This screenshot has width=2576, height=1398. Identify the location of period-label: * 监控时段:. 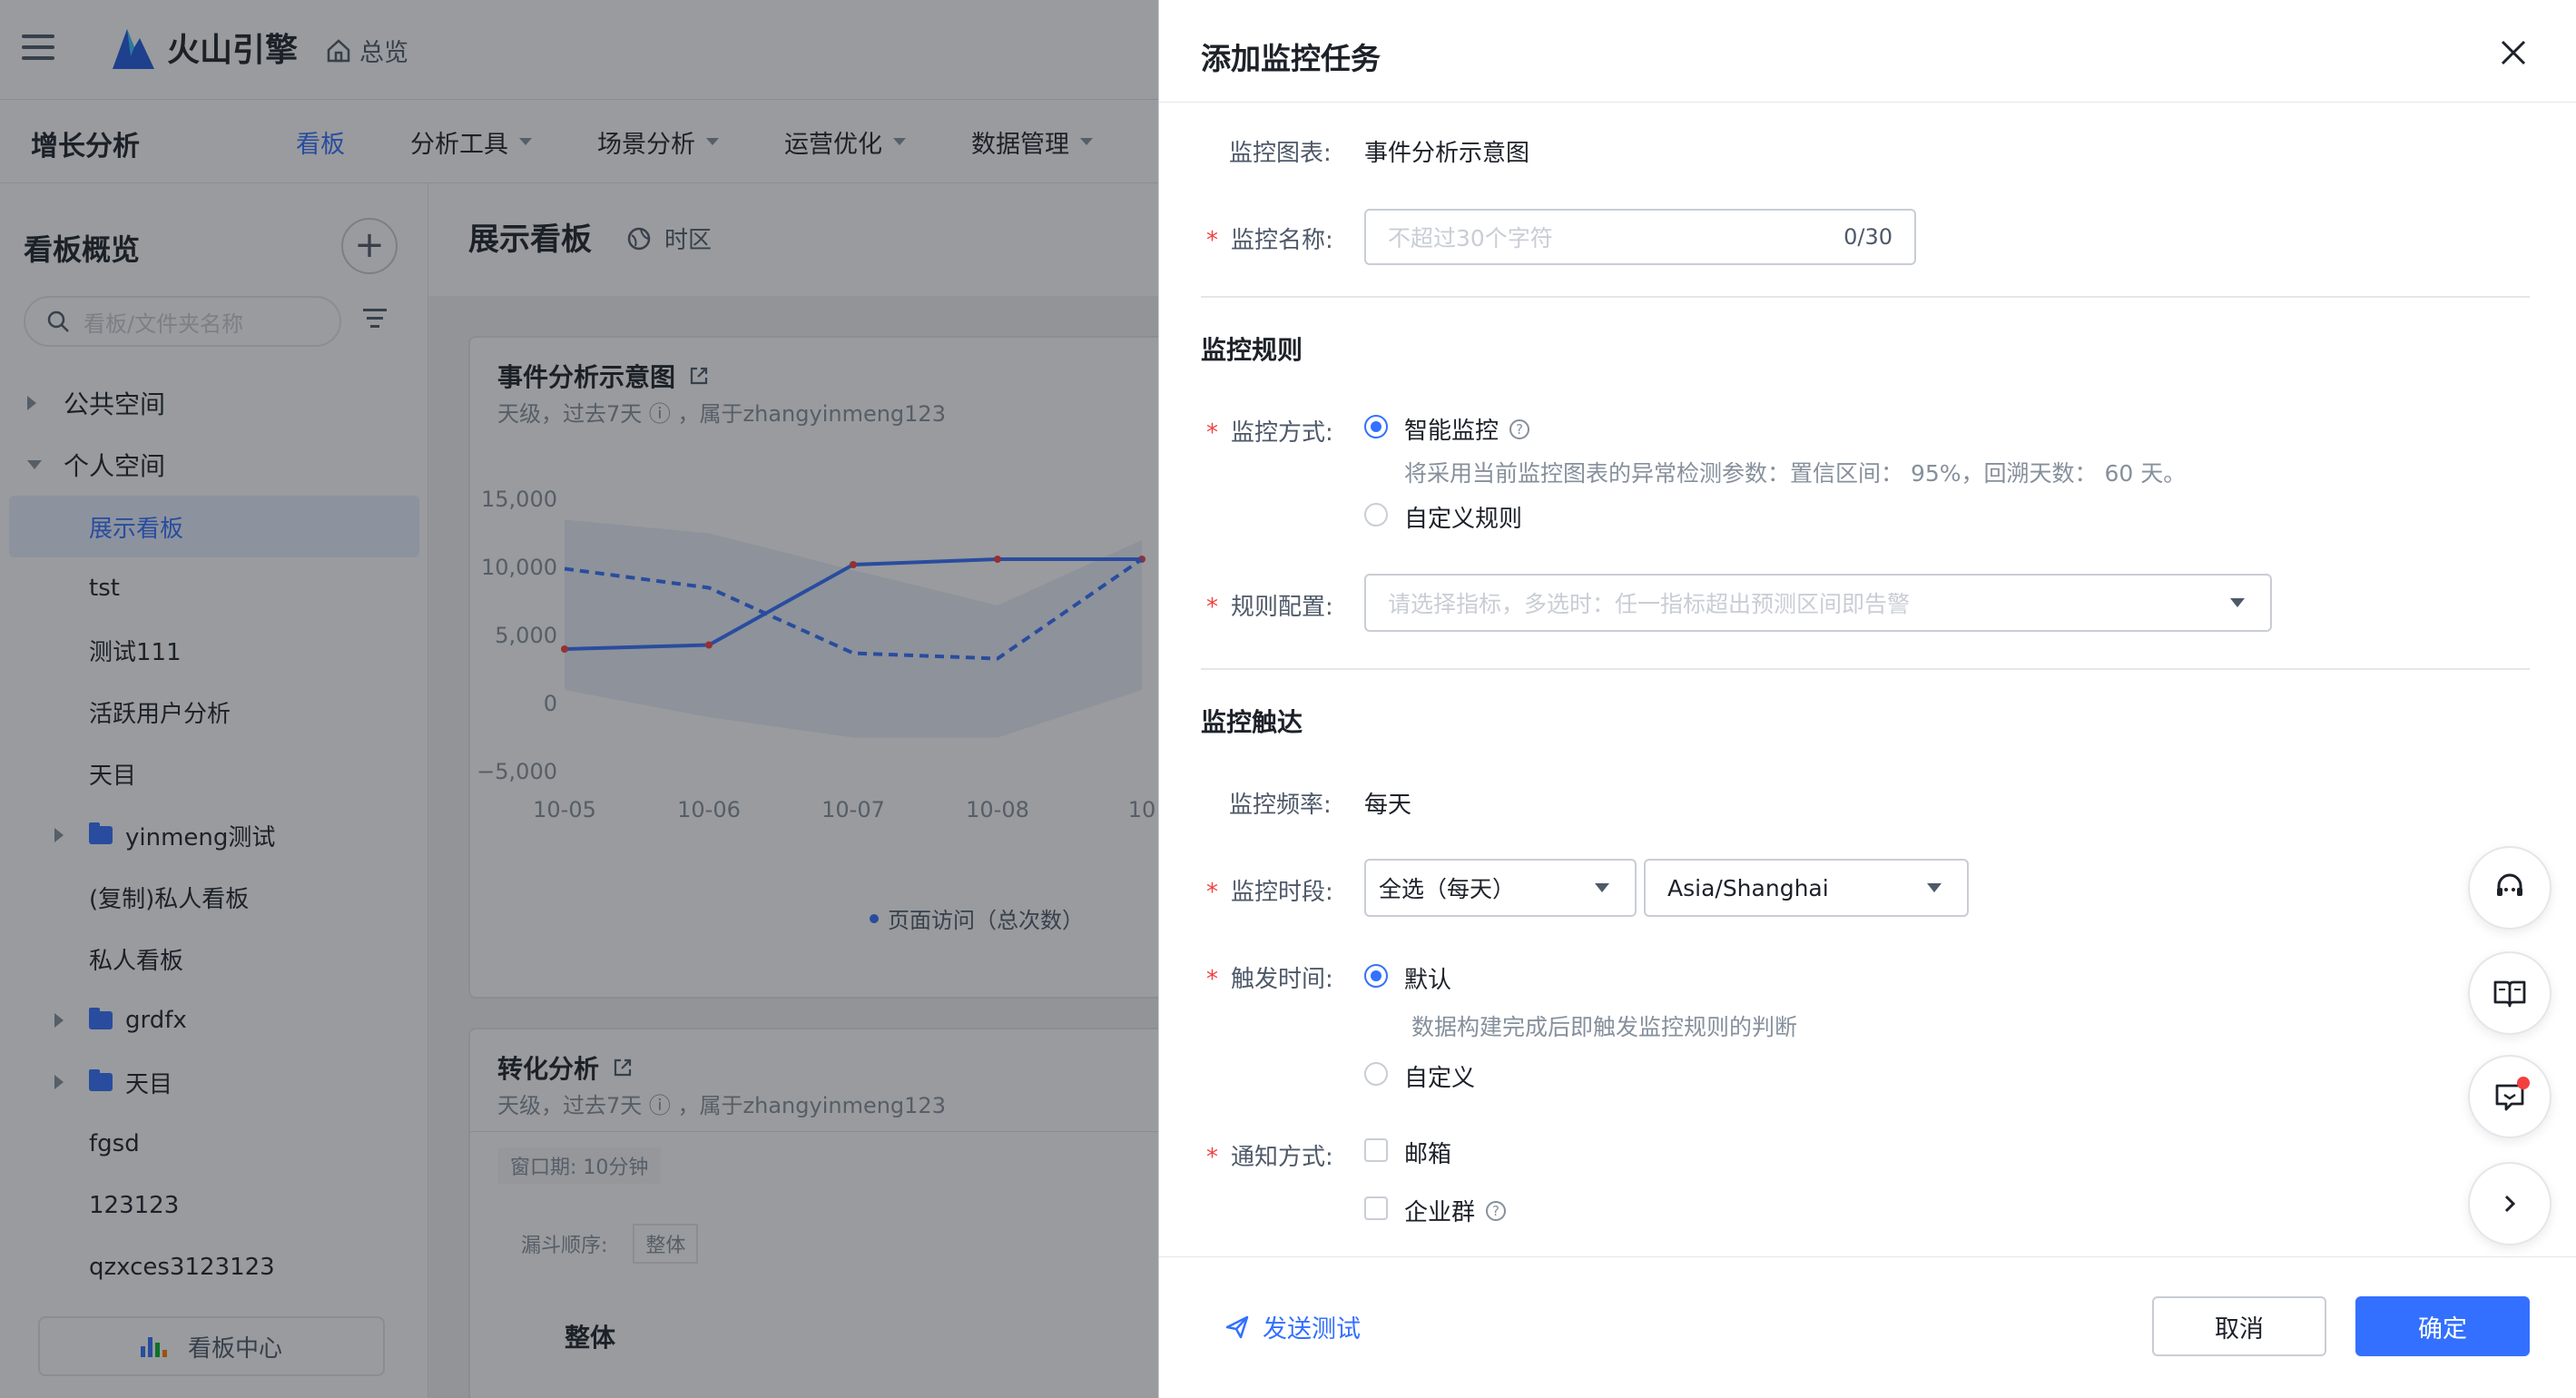
(1269, 890).